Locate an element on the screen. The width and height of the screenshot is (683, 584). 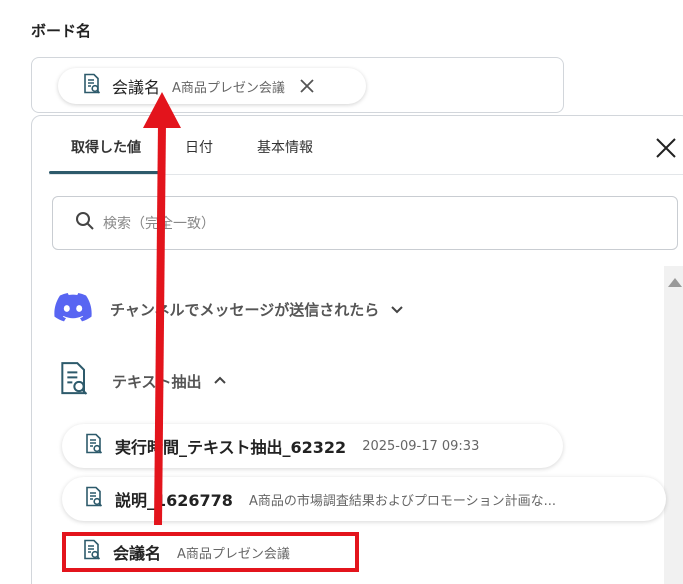
board-name-field: 会議名 A商品プレゼン会議 is located at coordinates (297, 85).